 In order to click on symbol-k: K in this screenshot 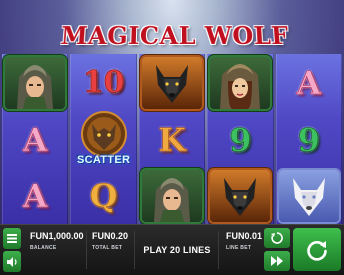, I will do `click(172, 139)`.